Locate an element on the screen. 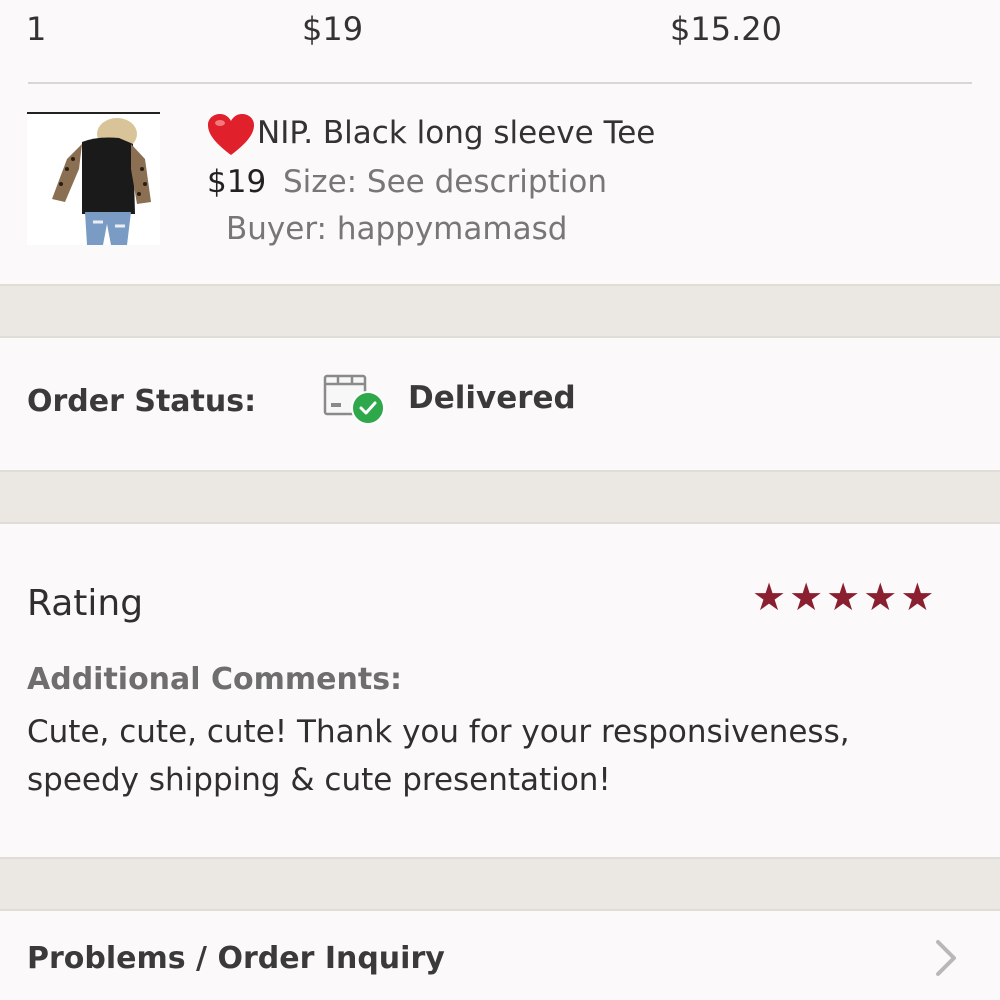 This screenshot has height=1000, width=1000. item-size: Size: See description is located at coordinates (445, 182).